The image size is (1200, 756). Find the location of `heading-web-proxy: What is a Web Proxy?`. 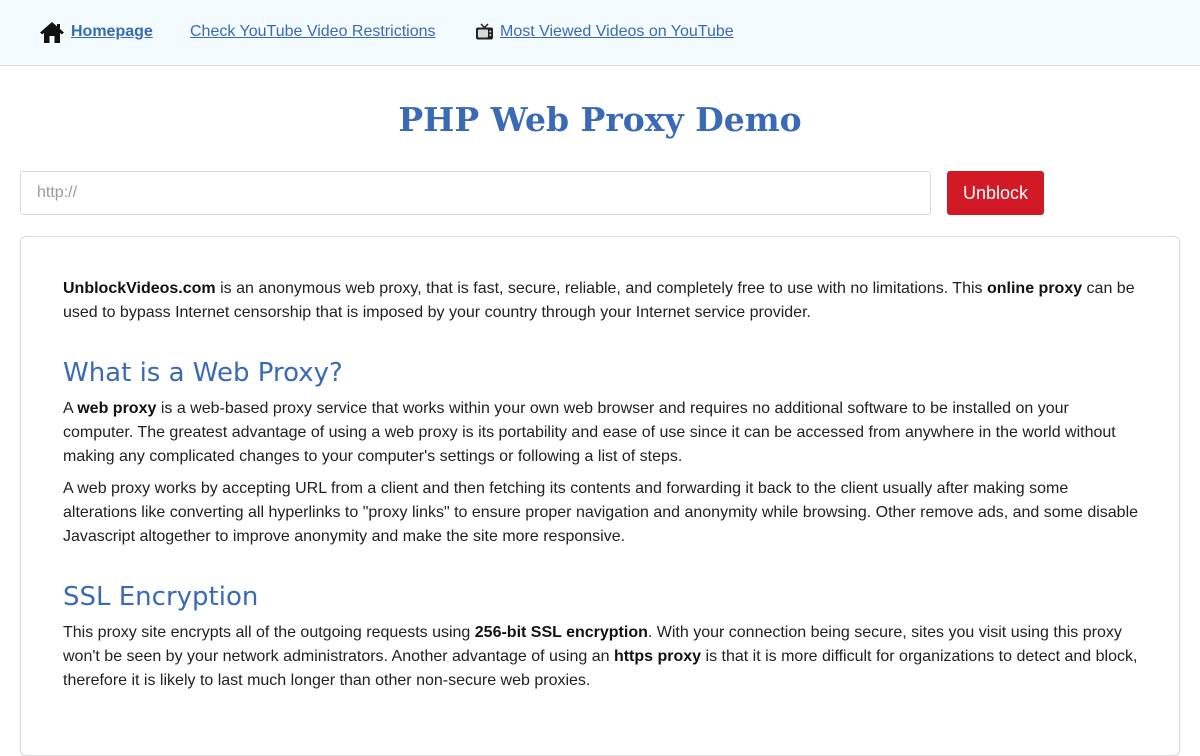

heading-web-proxy: What is a Web Proxy? is located at coordinates (203, 373).